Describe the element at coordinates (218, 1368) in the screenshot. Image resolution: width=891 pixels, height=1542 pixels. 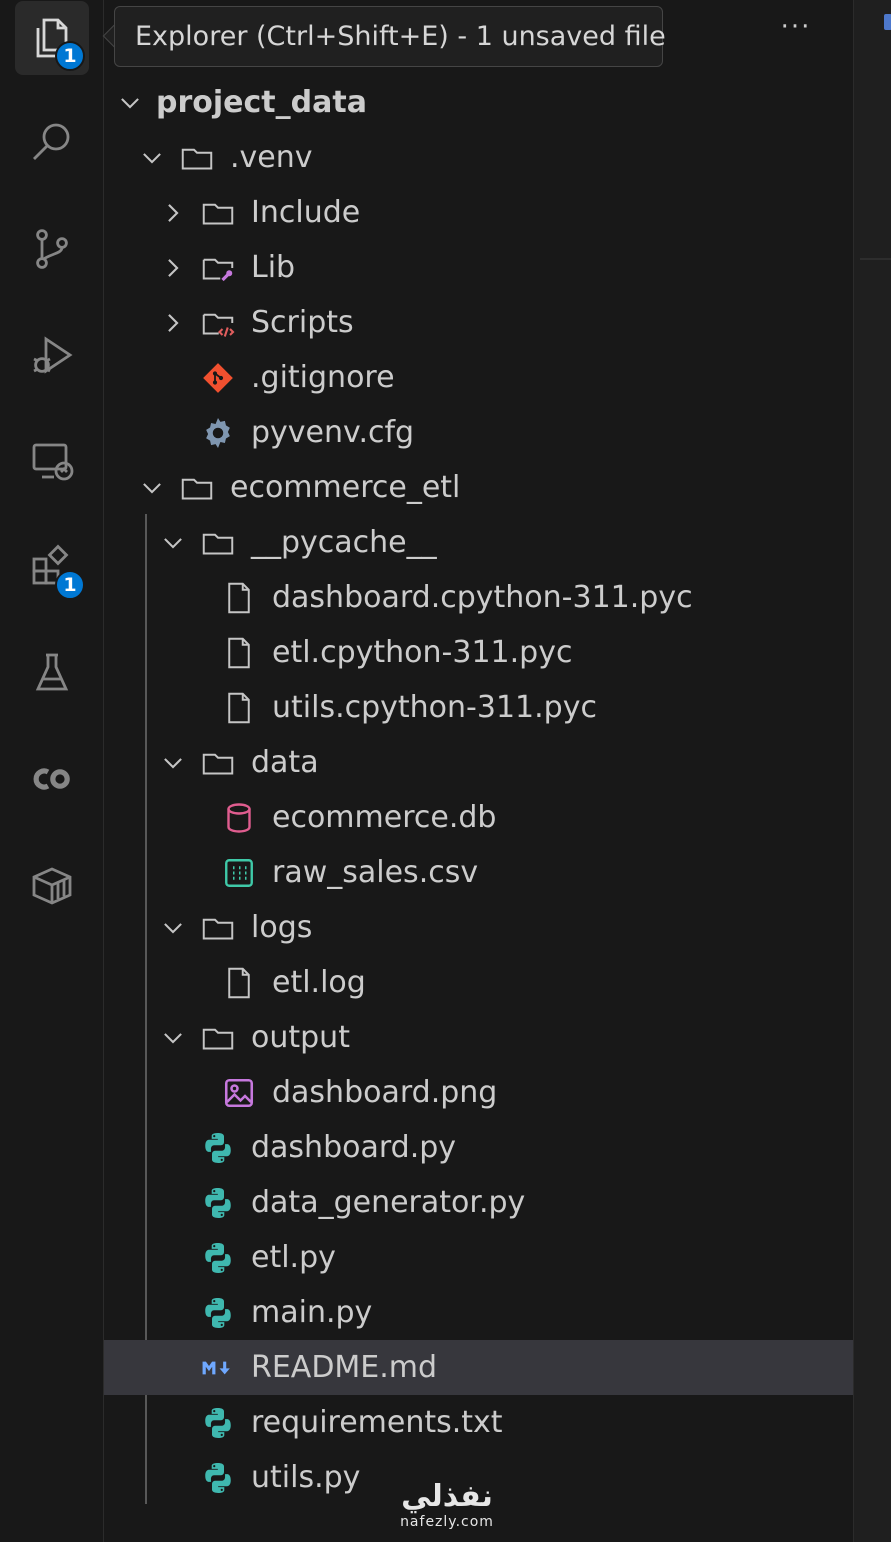
I see `markdown-icon` at that location.